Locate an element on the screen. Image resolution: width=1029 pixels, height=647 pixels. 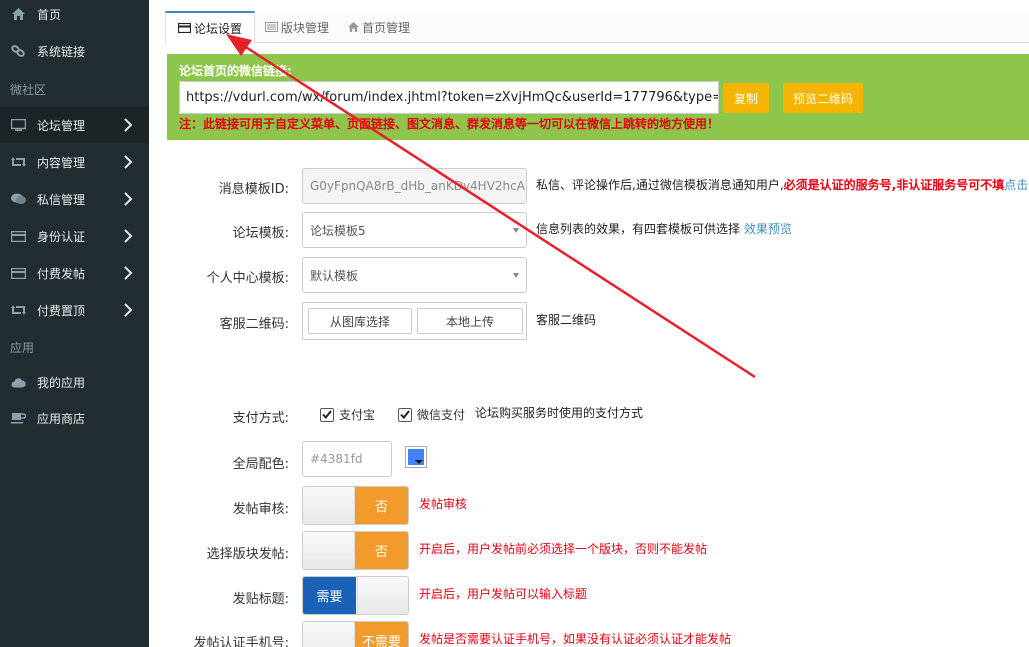
forum-template-select: 论坛模板5 is located at coordinates (414, 230).